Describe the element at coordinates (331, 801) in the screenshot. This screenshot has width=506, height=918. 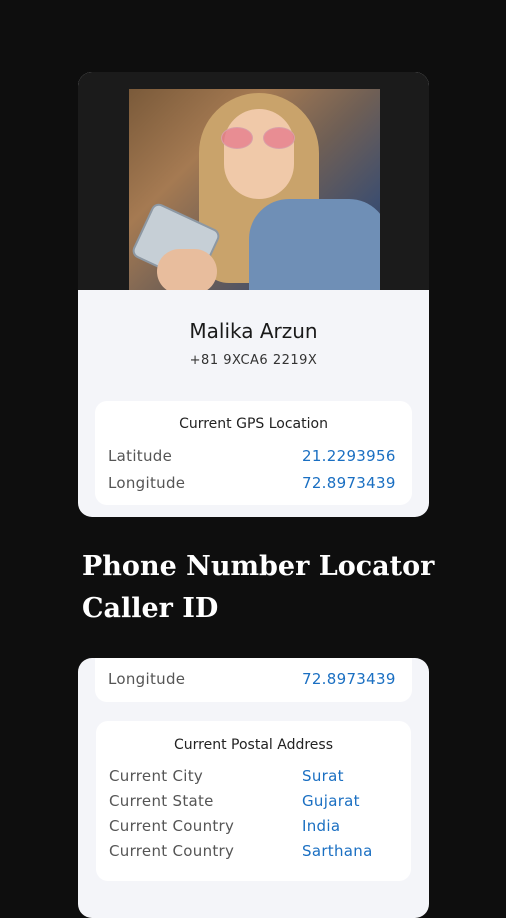
I see `state-value: Gujarat` at that location.